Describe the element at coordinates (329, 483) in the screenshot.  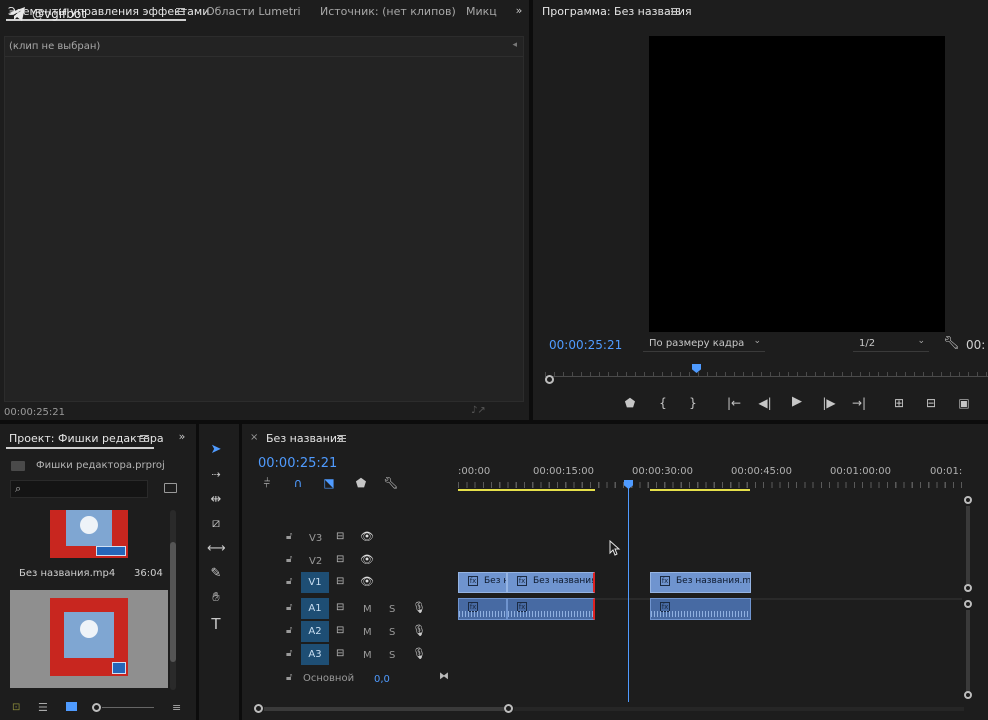
I see `linked-selection-icon: ⬔` at that location.